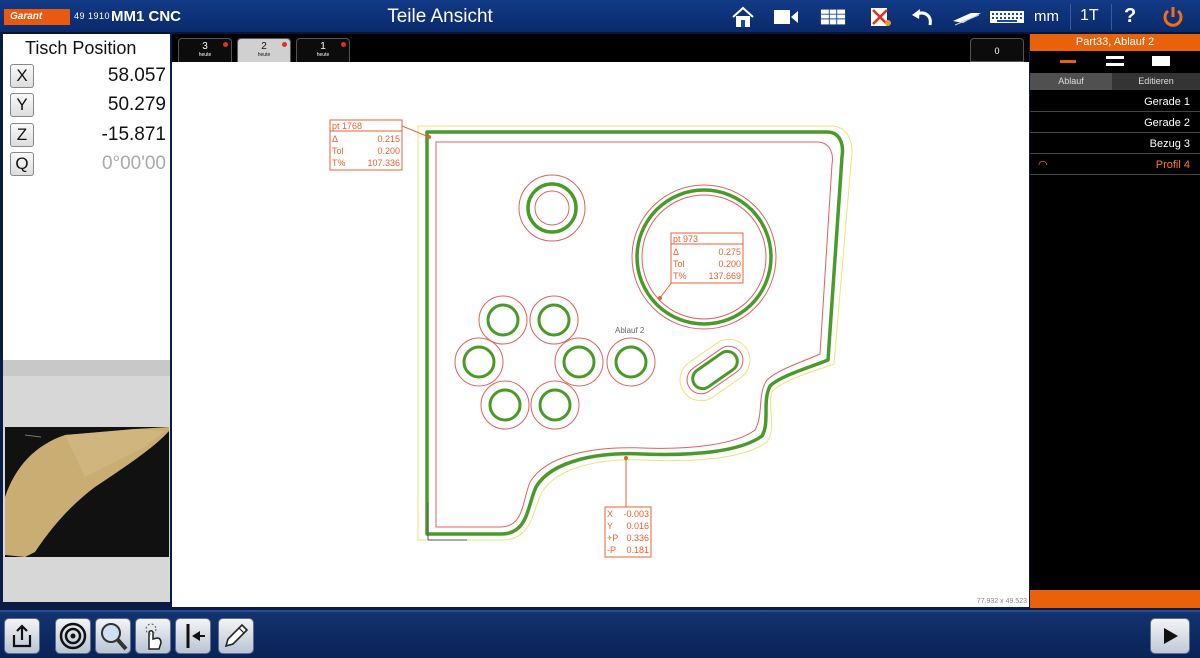  What do you see at coordinates (22, 105) in the screenshot?
I see `axis-y-button: Y` at bounding box center [22, 105].